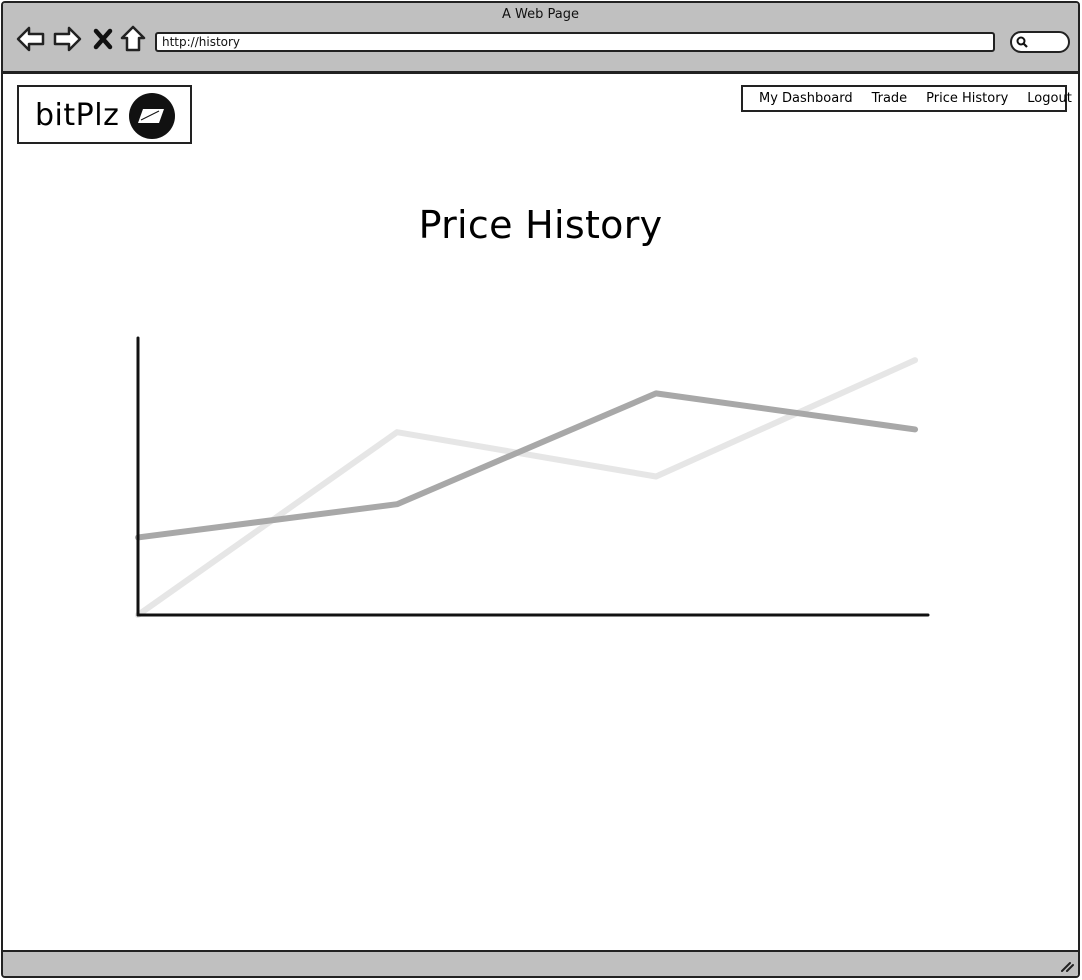 Image resolution: width=1082 pixels, height=980 pixels. What do you see at coordinates (31, 39) in the screenshot?
I see `back-arrow-icon` at bounding box center [31, 39].